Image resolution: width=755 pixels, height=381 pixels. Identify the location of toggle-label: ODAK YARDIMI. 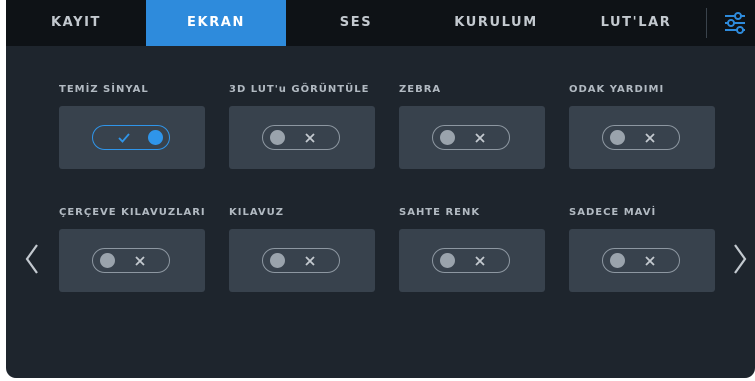
(617, 89).